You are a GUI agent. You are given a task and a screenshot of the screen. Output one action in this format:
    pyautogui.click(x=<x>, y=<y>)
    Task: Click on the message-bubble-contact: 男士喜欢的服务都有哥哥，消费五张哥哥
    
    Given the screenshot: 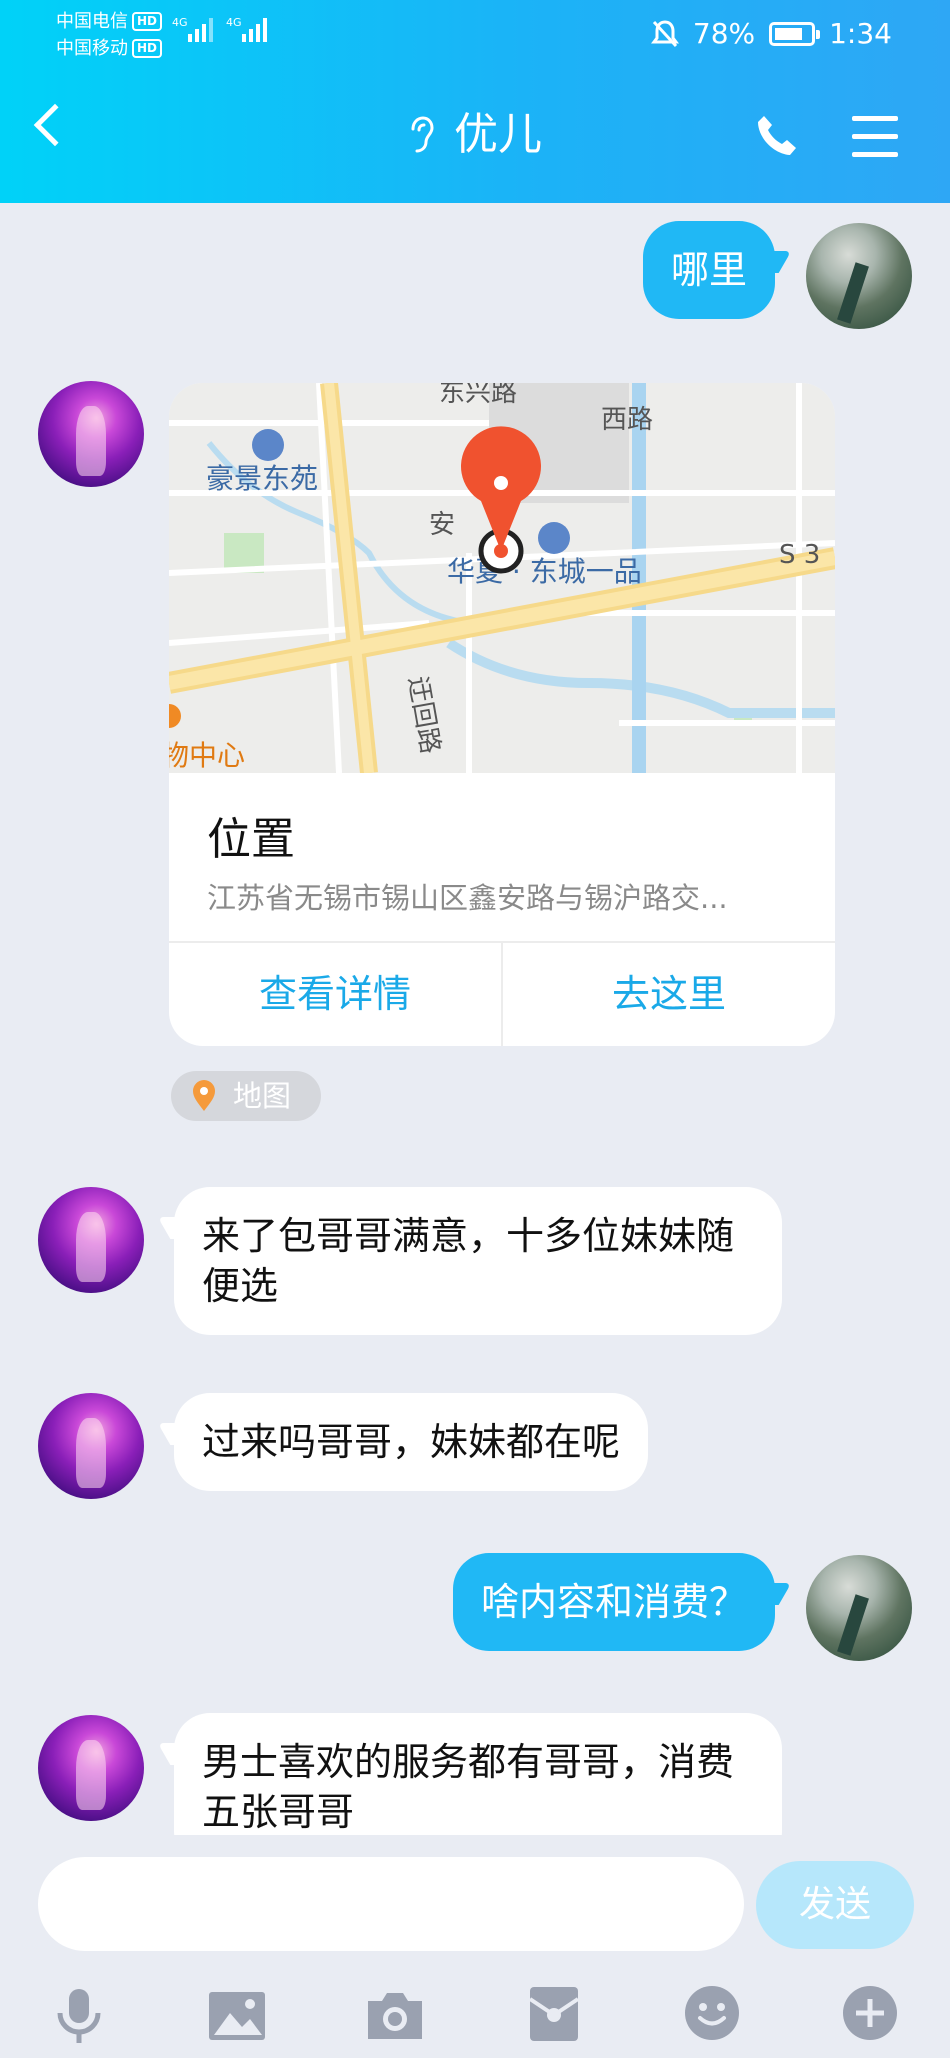 What is the action you would take?
    pyautogui.click(x=469, y=1774)
    